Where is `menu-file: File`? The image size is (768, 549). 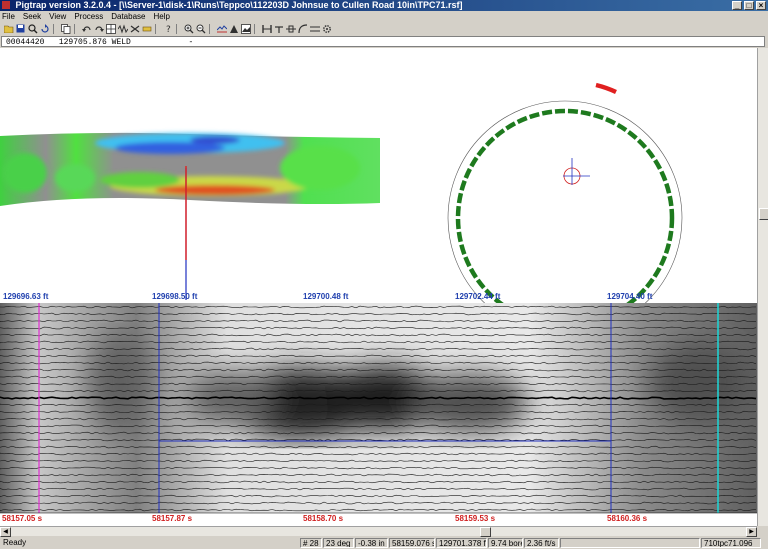
menu-file: File is located at coordinates (9, 16).